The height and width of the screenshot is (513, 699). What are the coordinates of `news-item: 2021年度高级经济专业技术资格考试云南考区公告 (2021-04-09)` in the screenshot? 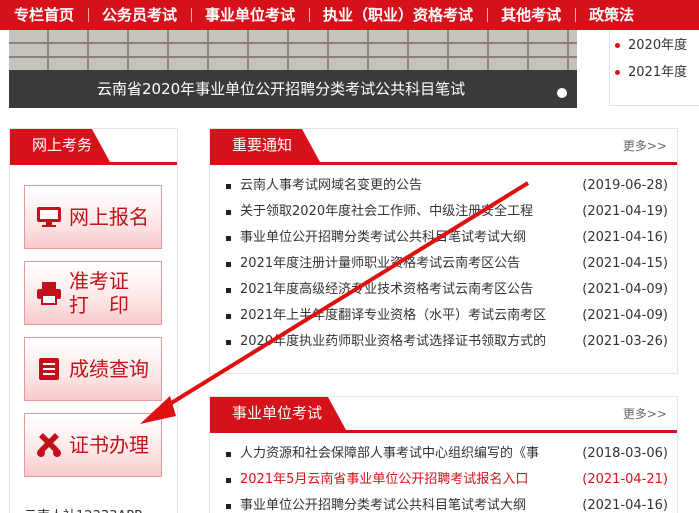 It's located at (444, 290).